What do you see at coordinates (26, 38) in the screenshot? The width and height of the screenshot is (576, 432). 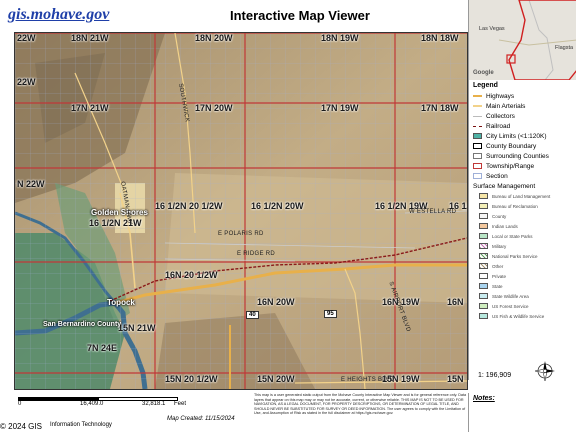 I see `township-label: 22W` at bounding box center [26, 38].